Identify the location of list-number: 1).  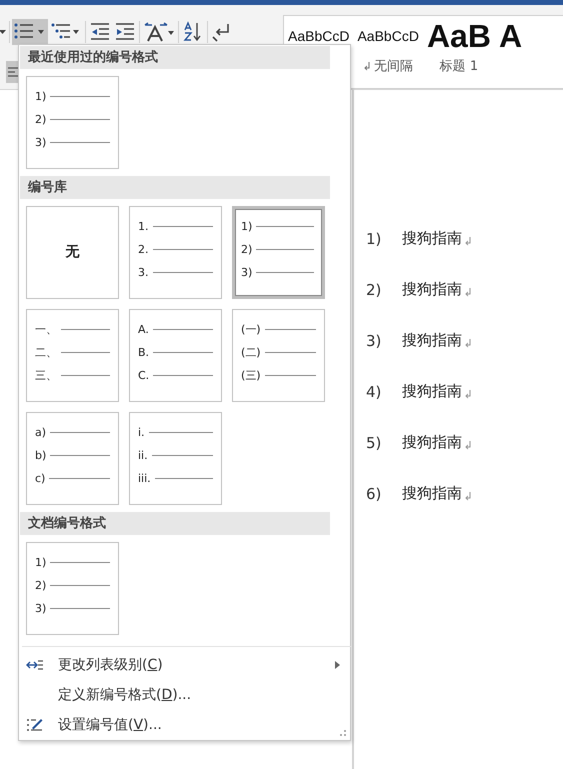
(374, 239).